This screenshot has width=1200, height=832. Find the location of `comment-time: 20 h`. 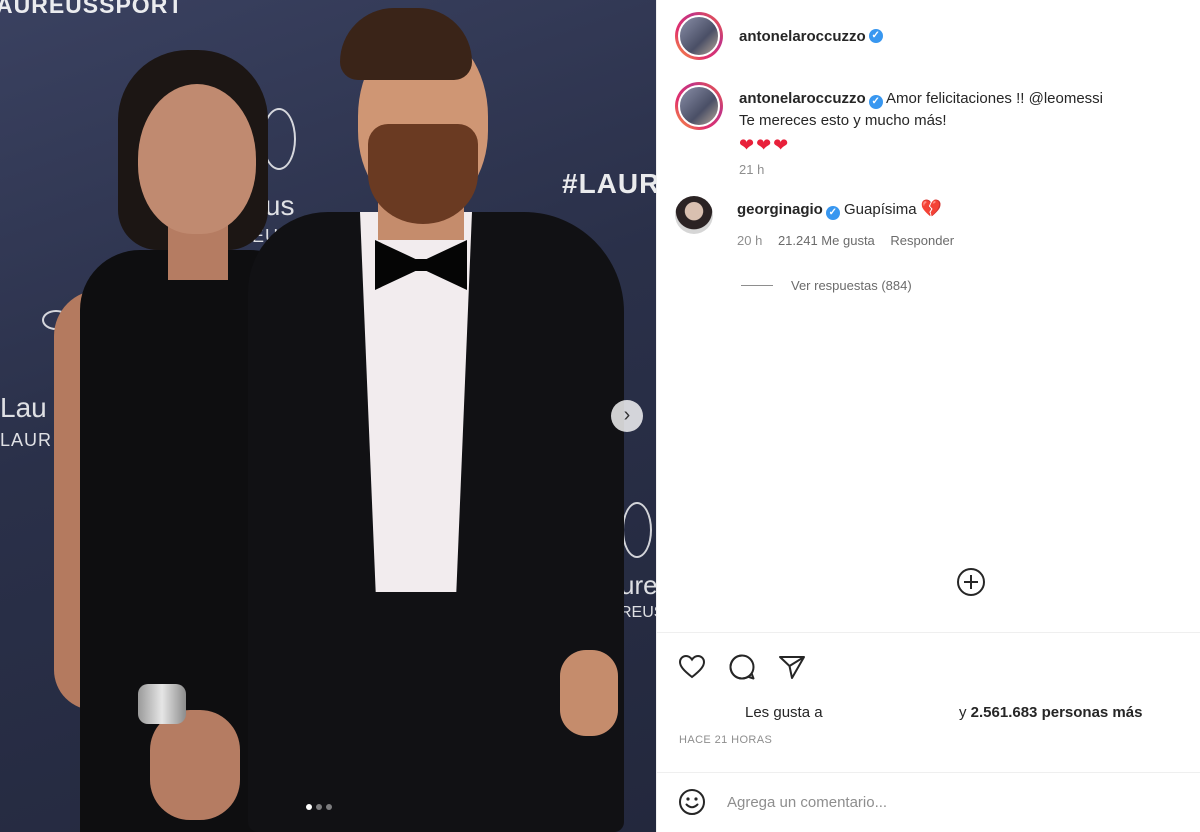

comment-time: 20 h is located at coordinates (750, 240).